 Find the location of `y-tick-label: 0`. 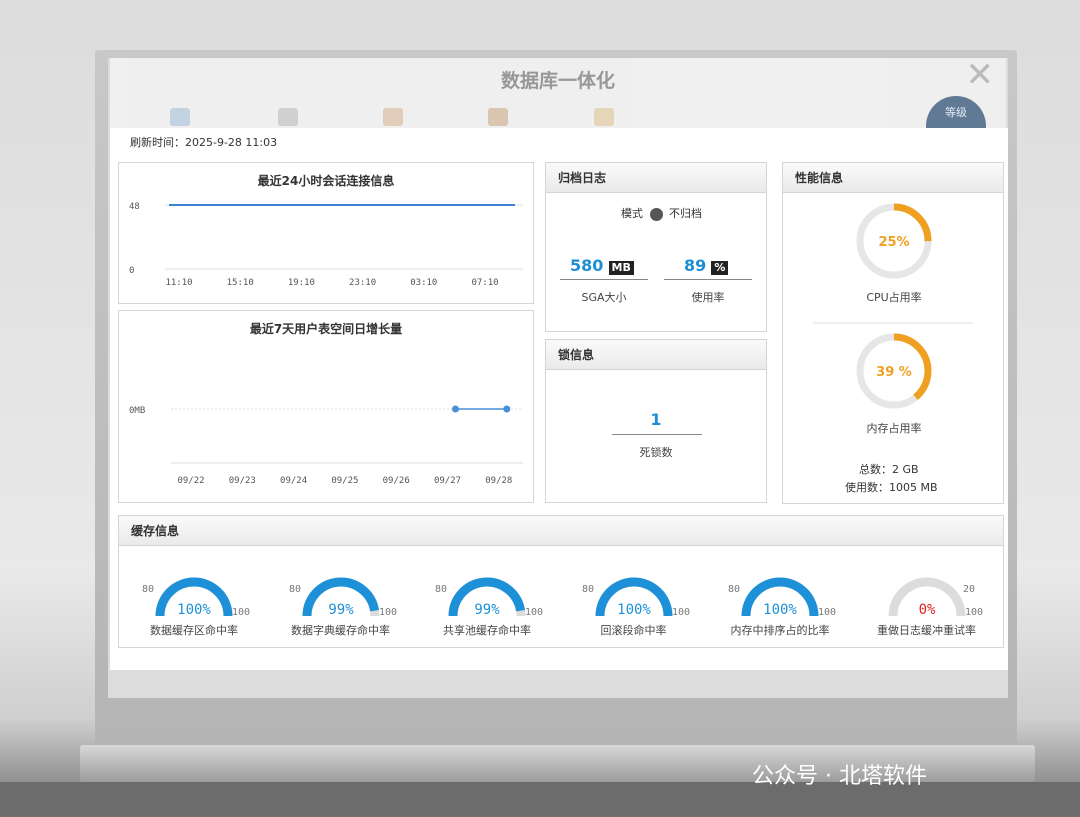

y-tick-label: 0 is located at coordinates (131, 271).